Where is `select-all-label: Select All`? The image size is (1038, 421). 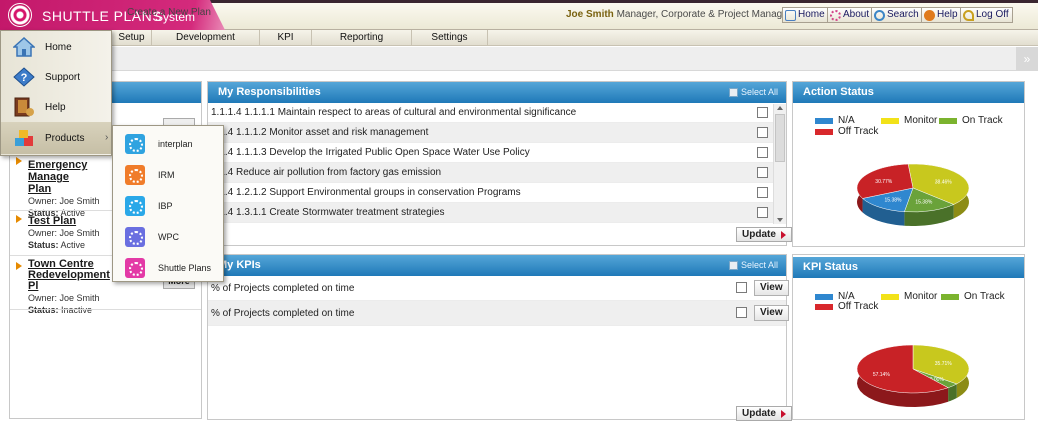 select-all-label: Select All is located at coordinates (759, 265).